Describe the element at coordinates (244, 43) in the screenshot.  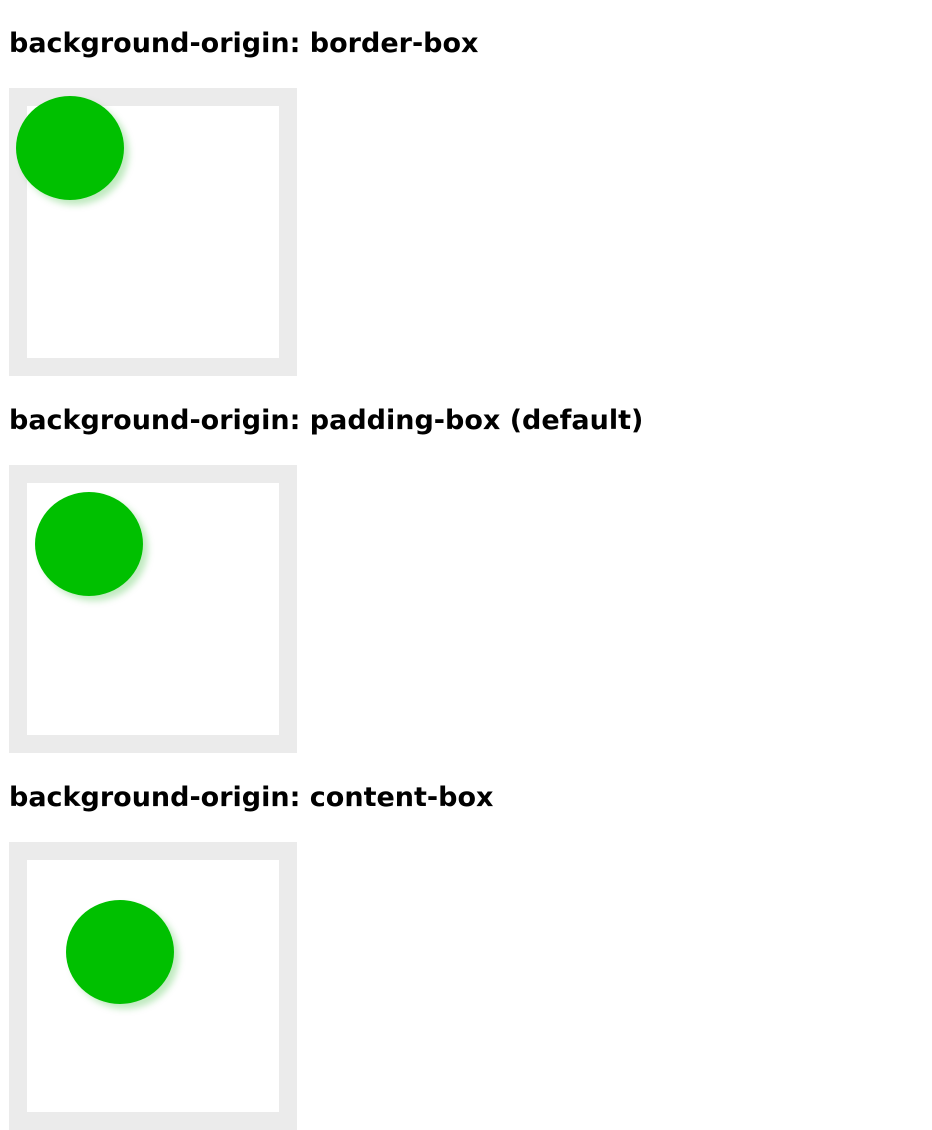
I see `section-heading: background-origin: border-box` at that location.